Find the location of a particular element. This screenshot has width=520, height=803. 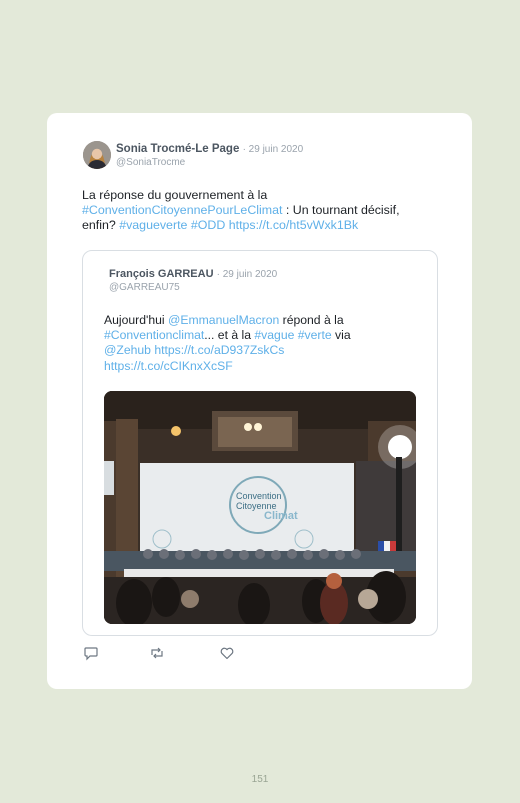

avatar-image is located at coordinates (97, 155).